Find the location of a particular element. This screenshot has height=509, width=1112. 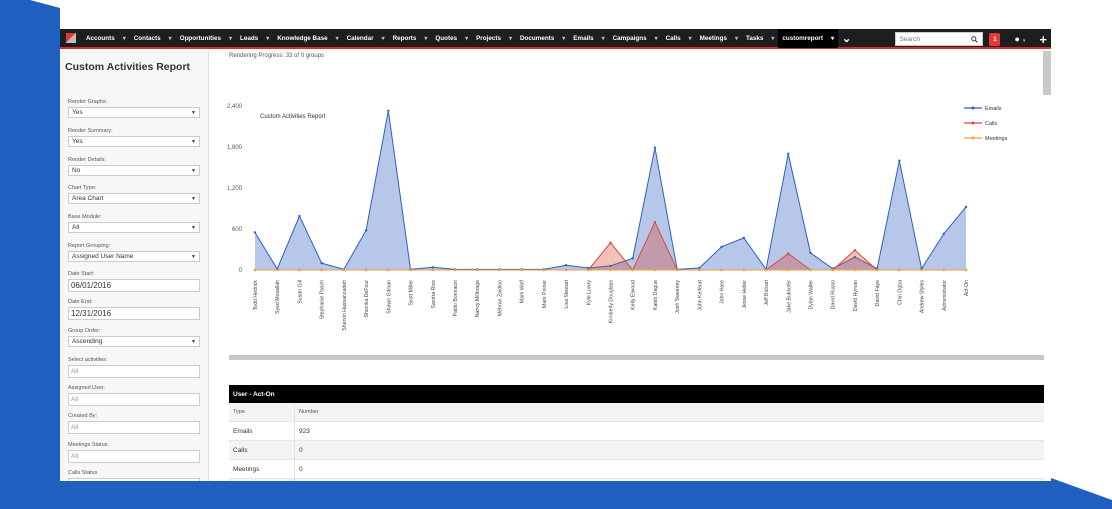

select-dropdown: Area Chart ▼ is located at coordinates (134, 198).